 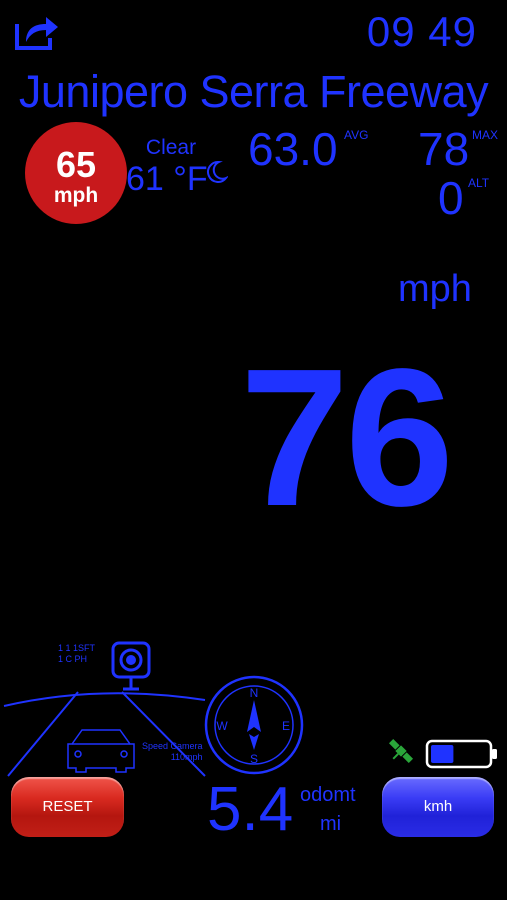 What do you see at coordinates (186, 757) in the screenshot?
I see `speed-camera-value: 110mph` at bounding box center [186, 757].